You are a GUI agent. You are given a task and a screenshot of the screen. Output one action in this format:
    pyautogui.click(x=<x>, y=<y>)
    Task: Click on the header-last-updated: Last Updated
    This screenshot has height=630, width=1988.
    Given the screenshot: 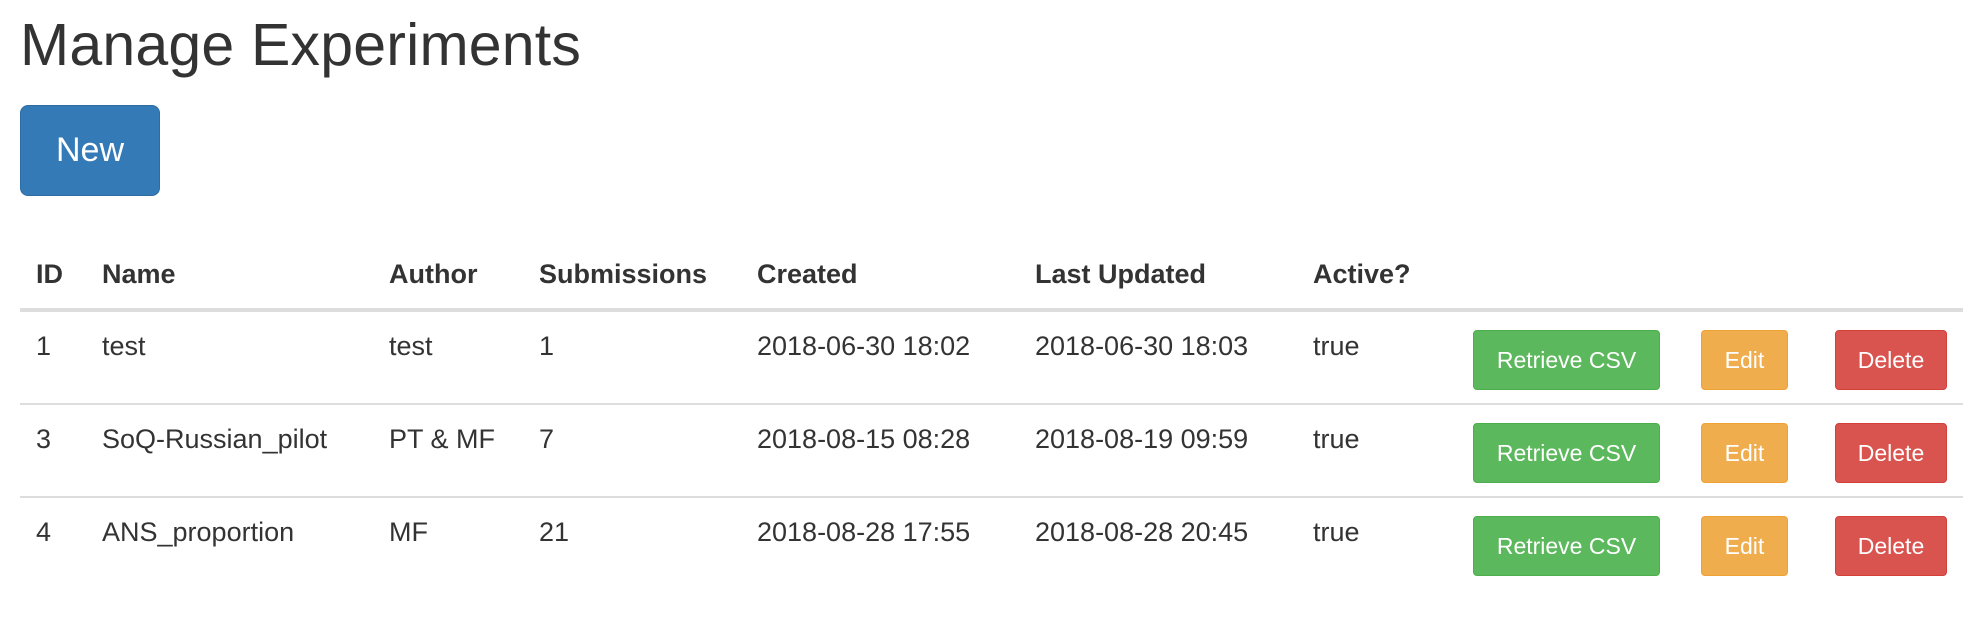 What is the action you would take?
    pyautogui.click(x=1121, y=274)
    